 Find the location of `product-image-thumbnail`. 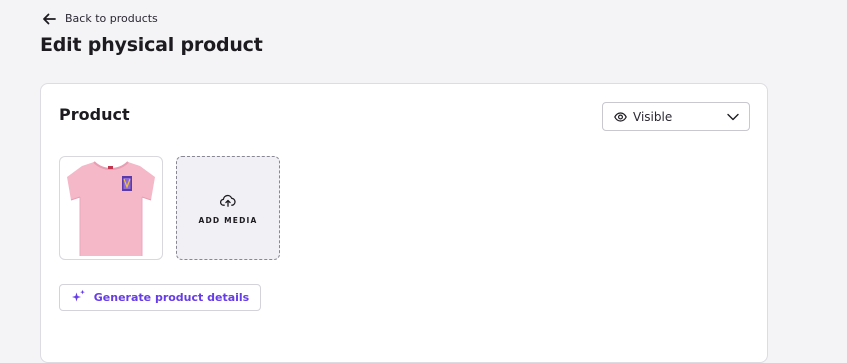

product-image-thumbnail is located at coordinates (111, 208).